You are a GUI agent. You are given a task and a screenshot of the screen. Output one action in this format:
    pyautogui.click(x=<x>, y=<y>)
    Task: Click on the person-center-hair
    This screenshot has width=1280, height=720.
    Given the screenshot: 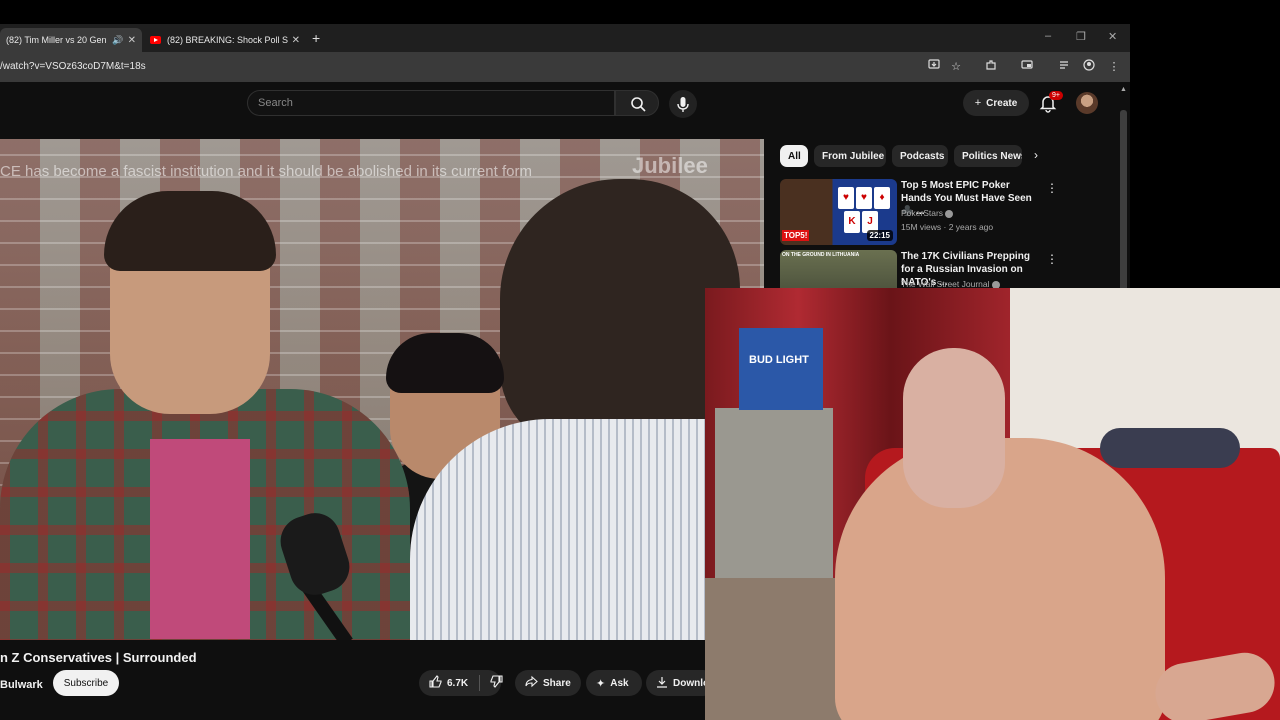 What is the action you would take?
    pyautogui.click(x=445, y=363)
    